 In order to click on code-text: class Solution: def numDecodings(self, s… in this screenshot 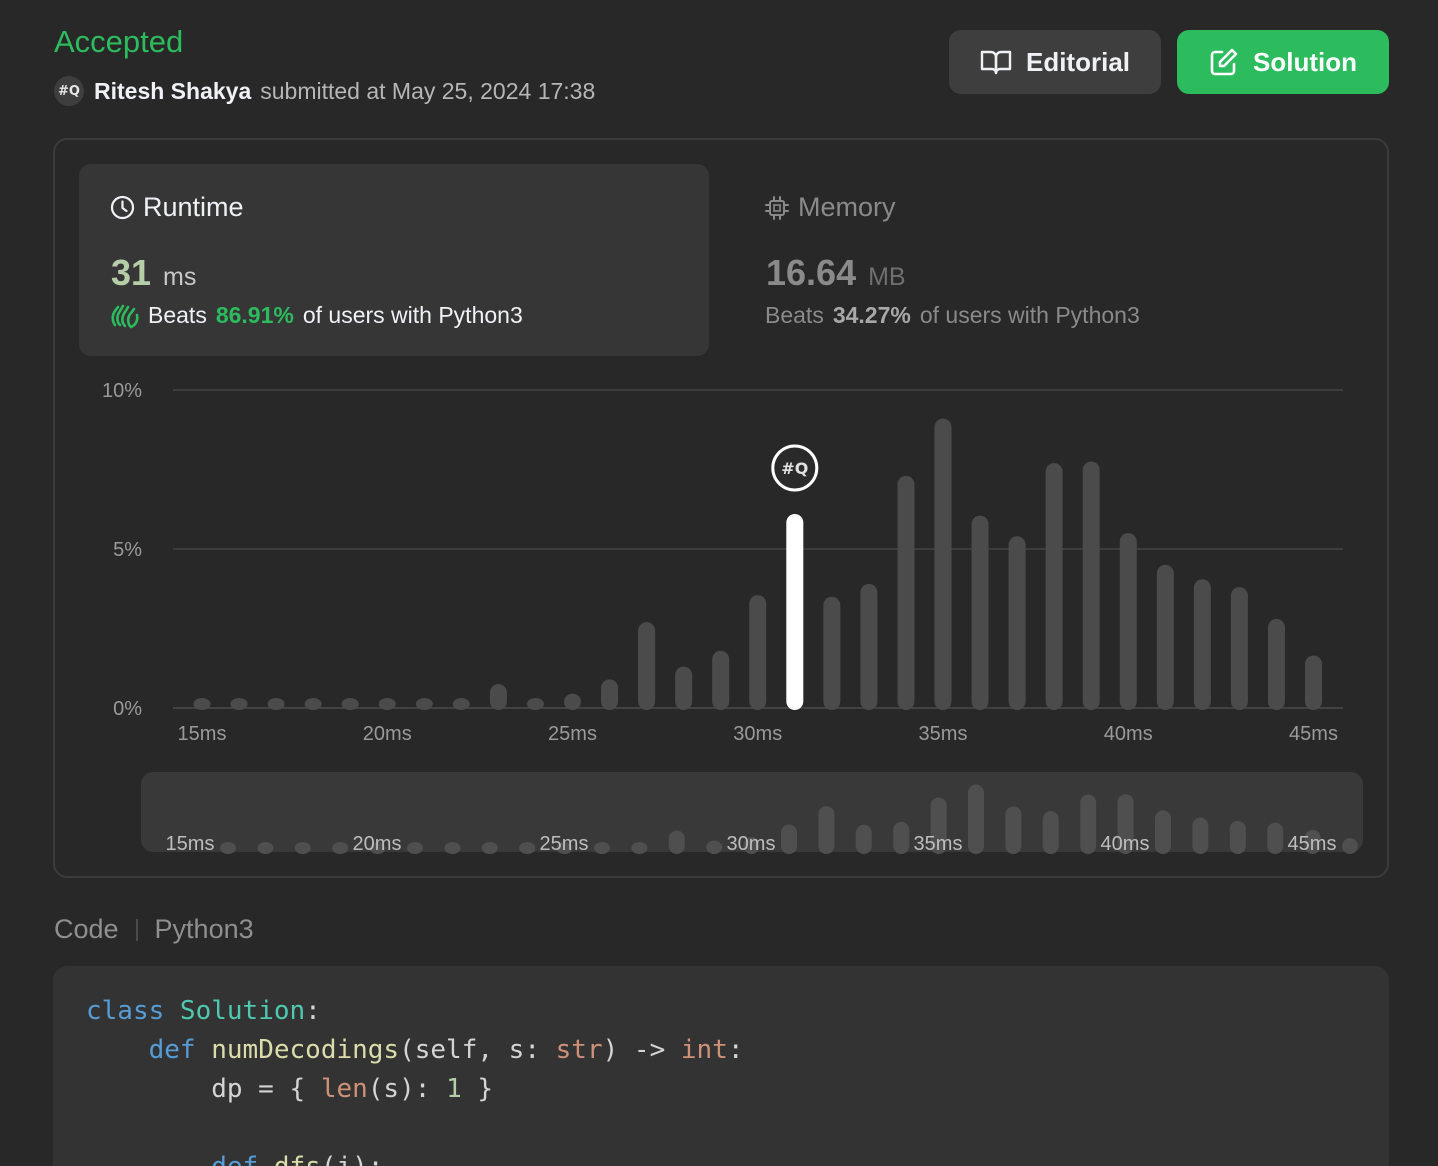, I will do `click(415, 1079)`.